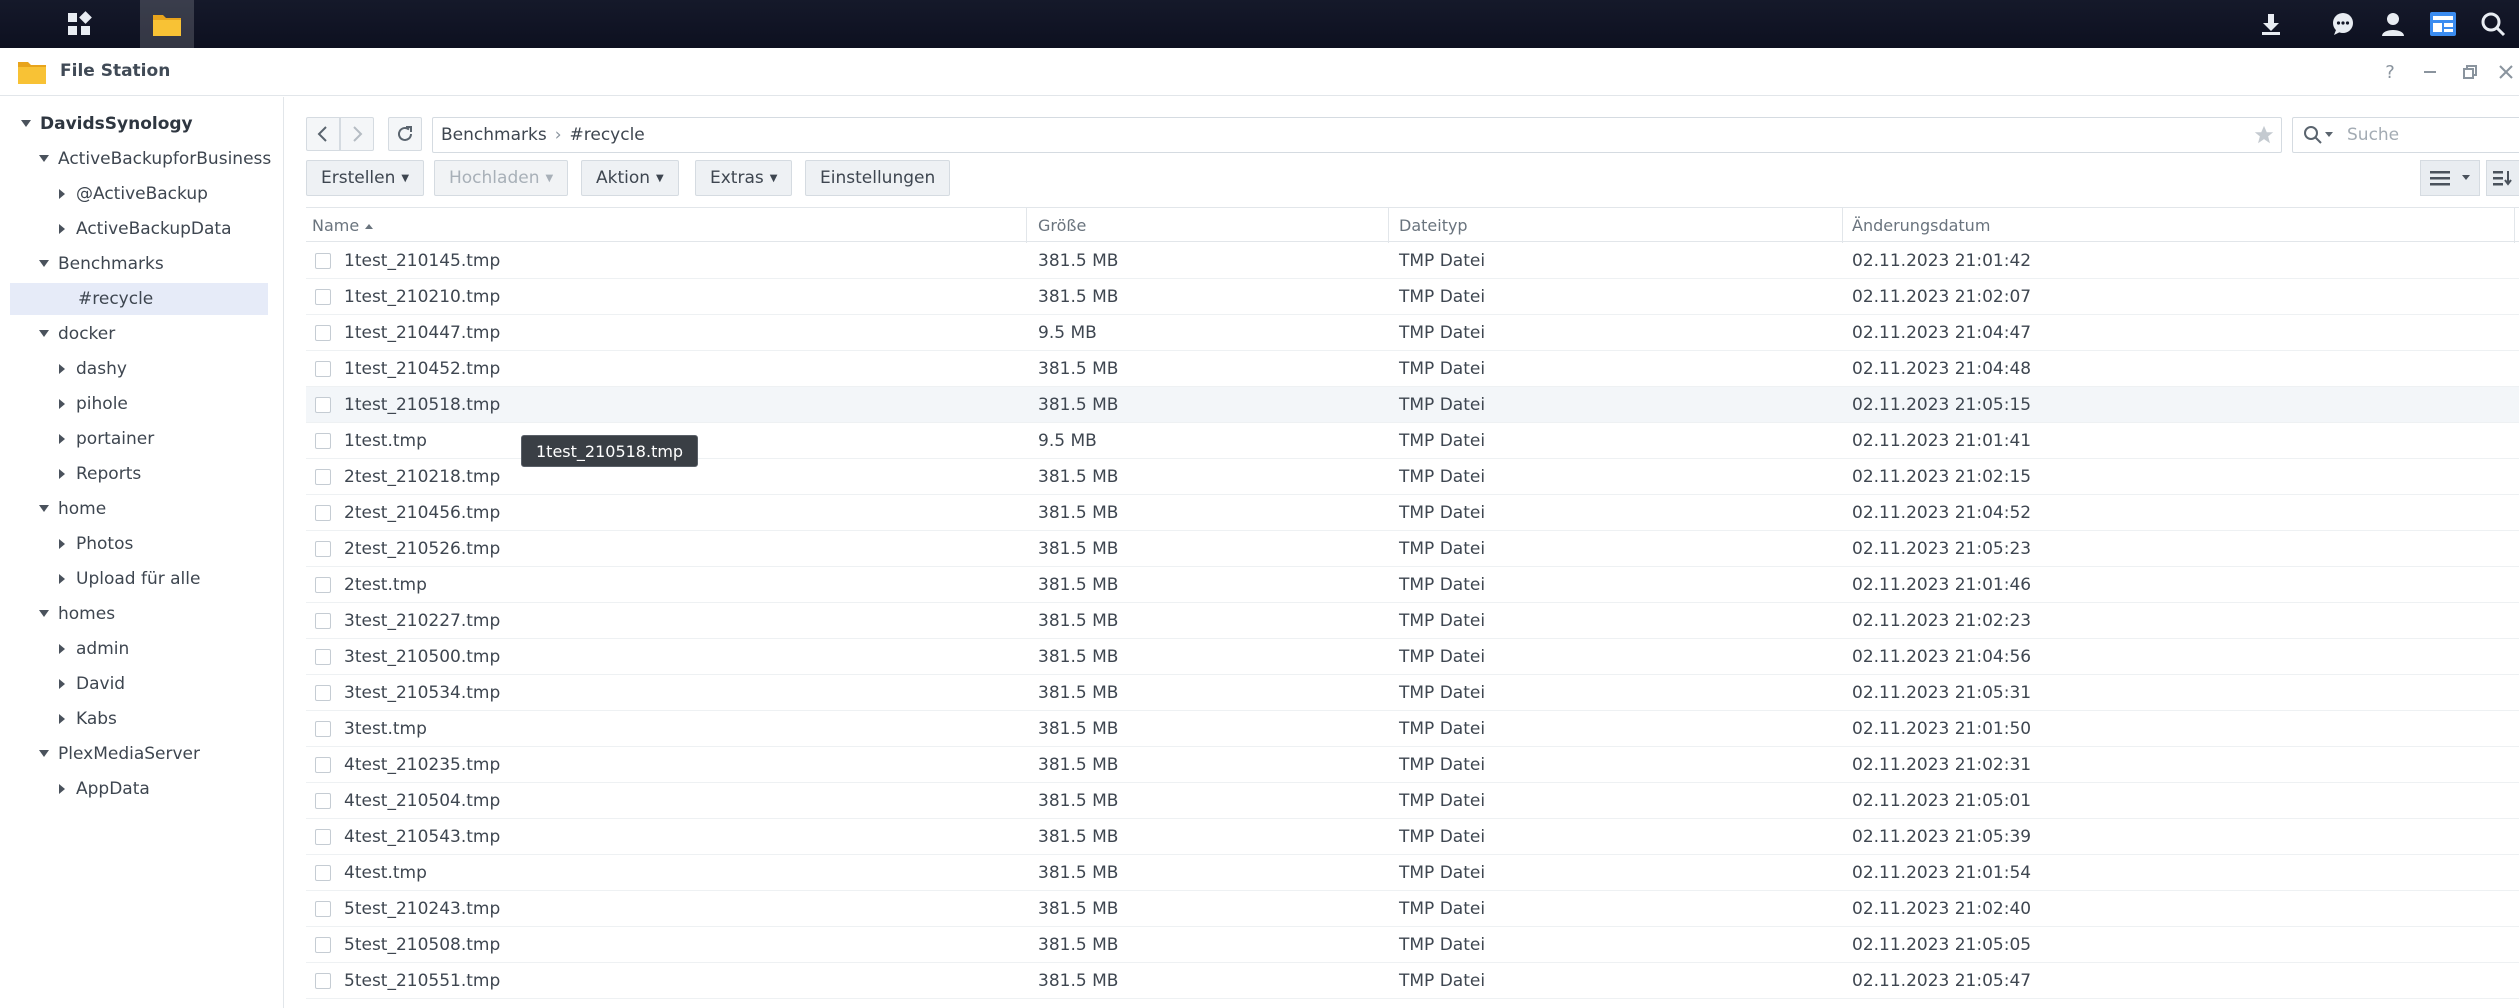 Image resolution: width=2519 pixels, height=1008 pixels. I want to click on taskbar-file-station, so click(167, 24).